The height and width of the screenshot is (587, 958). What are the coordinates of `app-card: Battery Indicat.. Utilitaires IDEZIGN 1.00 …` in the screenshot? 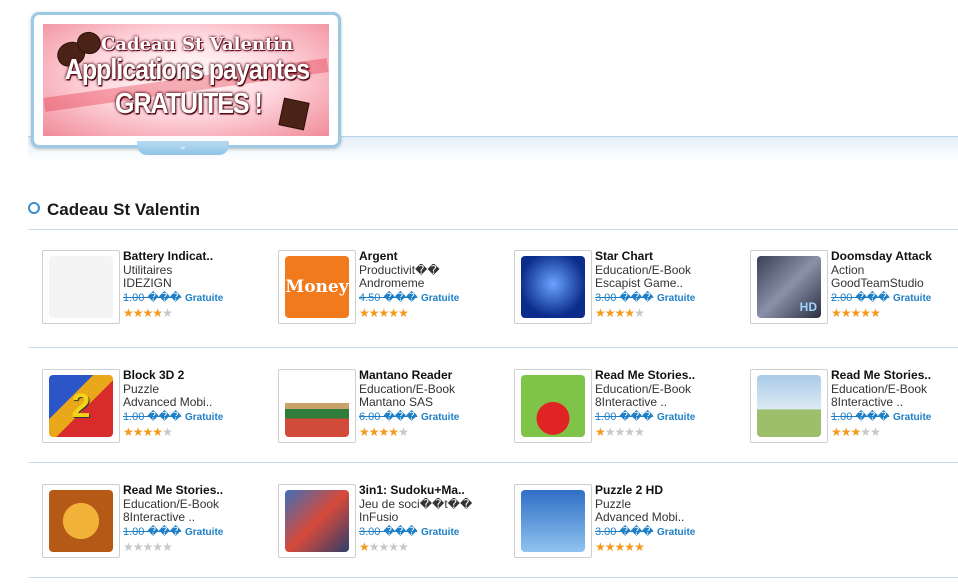 It's located at (157, 290).